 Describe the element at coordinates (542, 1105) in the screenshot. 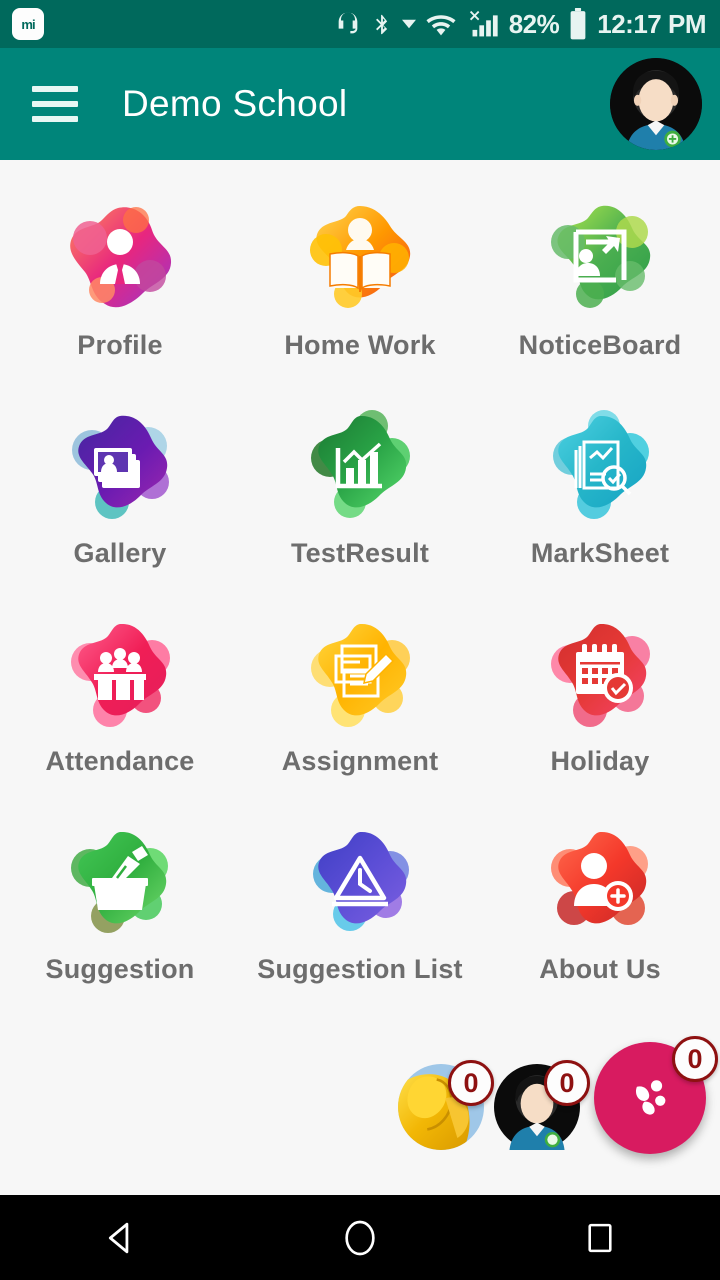

I see `profile-fab: 0` at that location.